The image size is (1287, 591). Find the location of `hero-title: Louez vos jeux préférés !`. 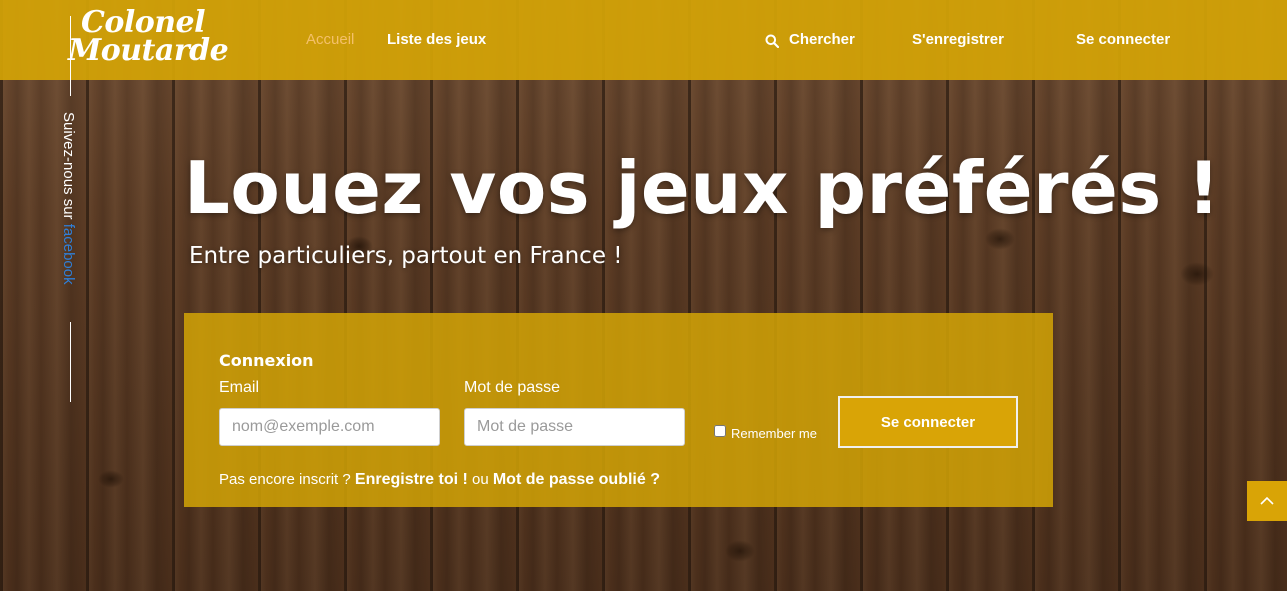

hero-title: Louez vos jeux préférés ! is located at coordinates (702, 188).